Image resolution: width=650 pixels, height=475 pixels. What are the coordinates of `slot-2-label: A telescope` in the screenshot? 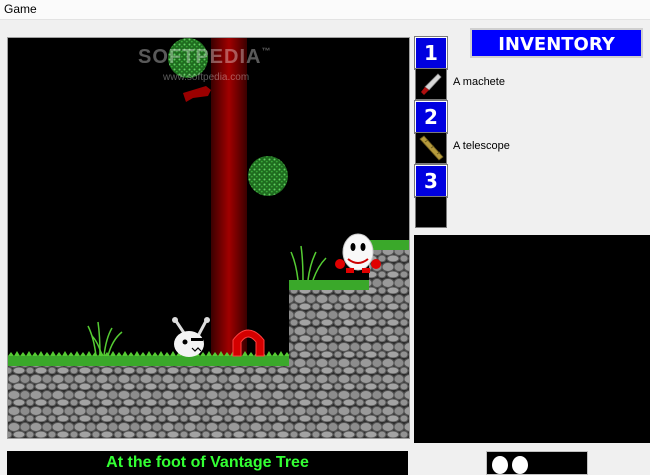 It's located at (481, 146).